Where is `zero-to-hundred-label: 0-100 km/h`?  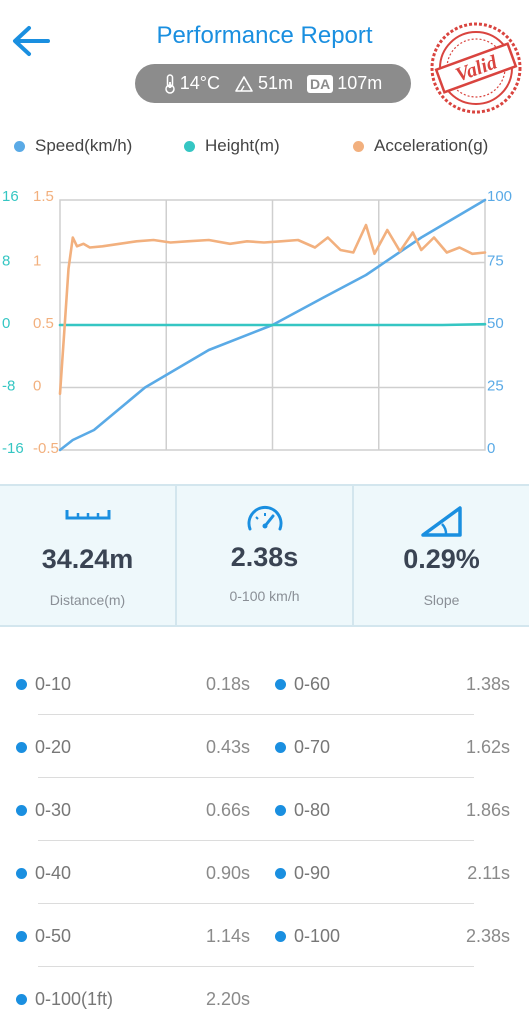 zero-to-hundred-label: 0-100 km/h is located at coordinates (264, 596).